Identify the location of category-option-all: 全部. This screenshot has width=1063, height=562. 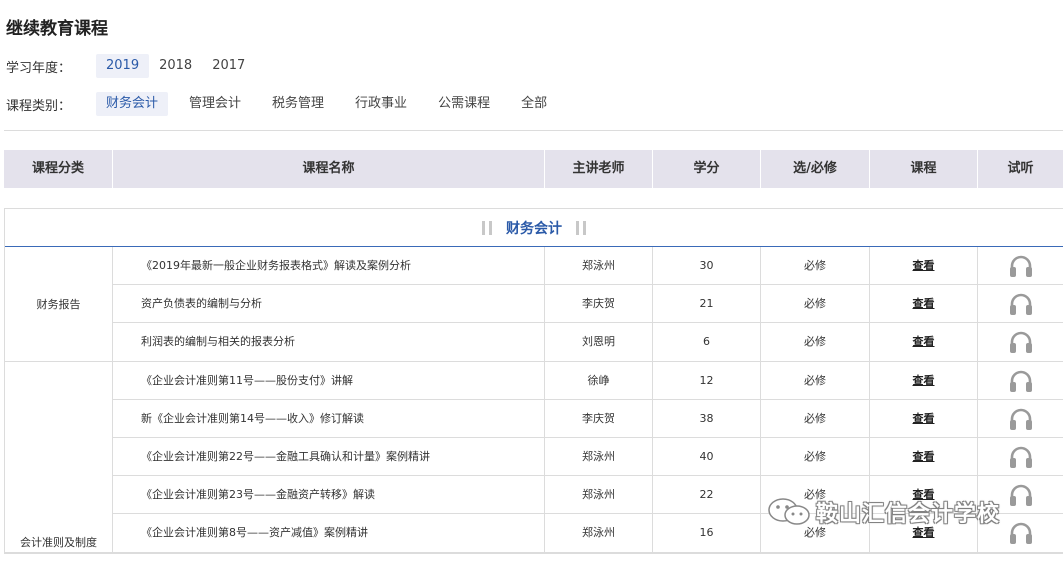
(534, 104).